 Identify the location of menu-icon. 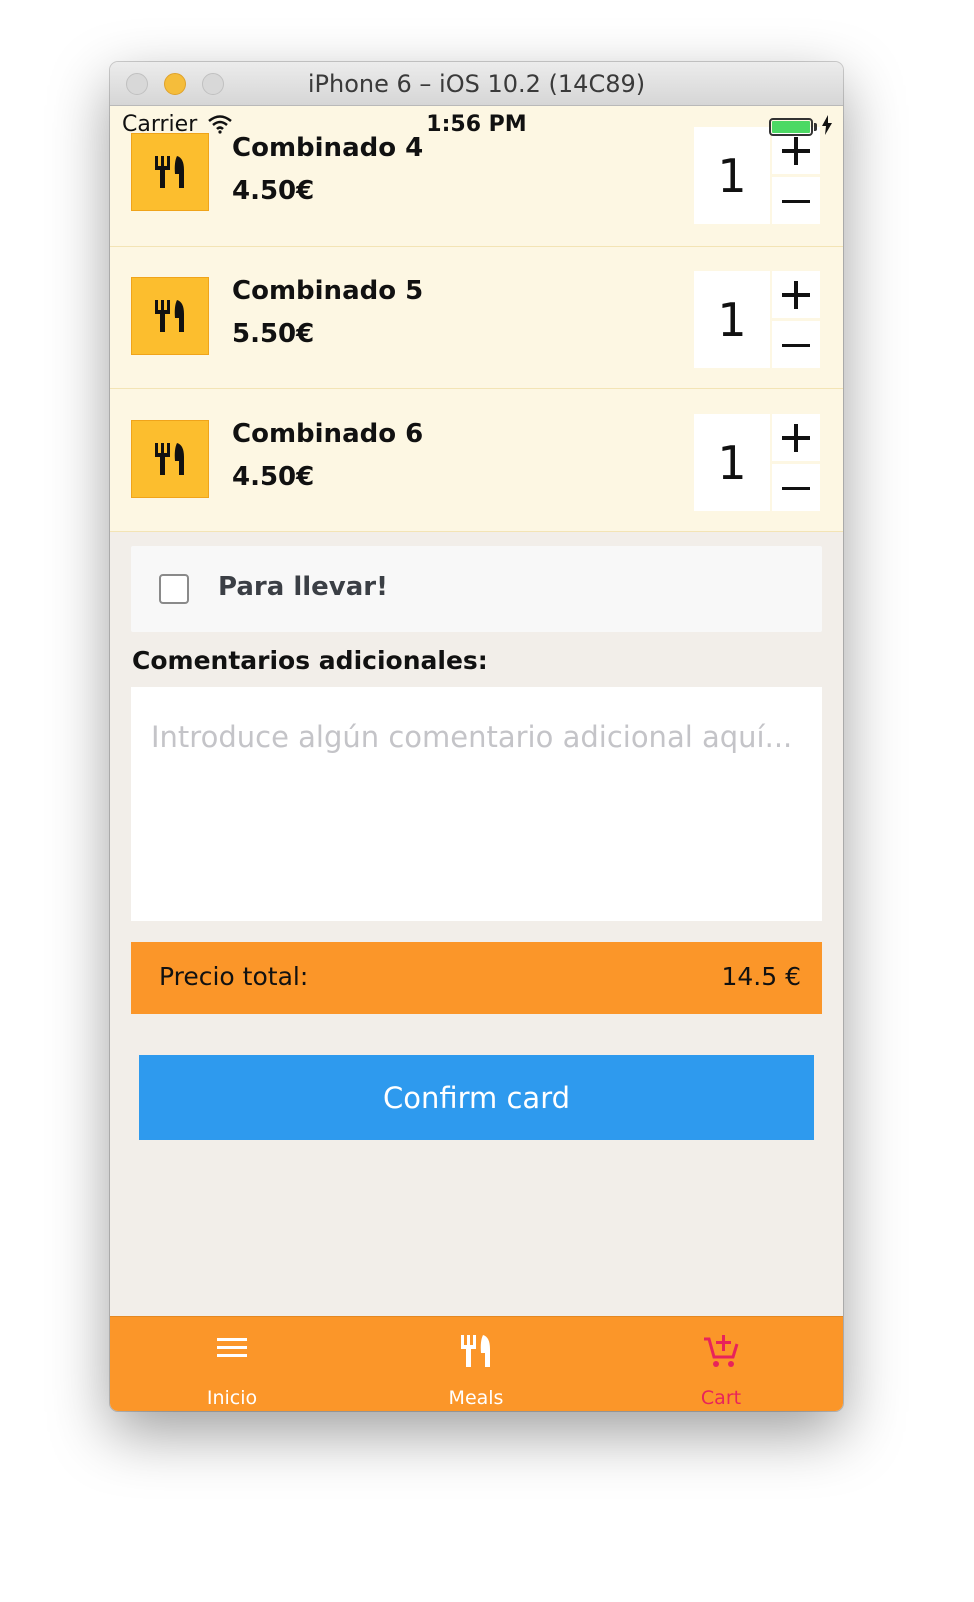
(232, 1347).